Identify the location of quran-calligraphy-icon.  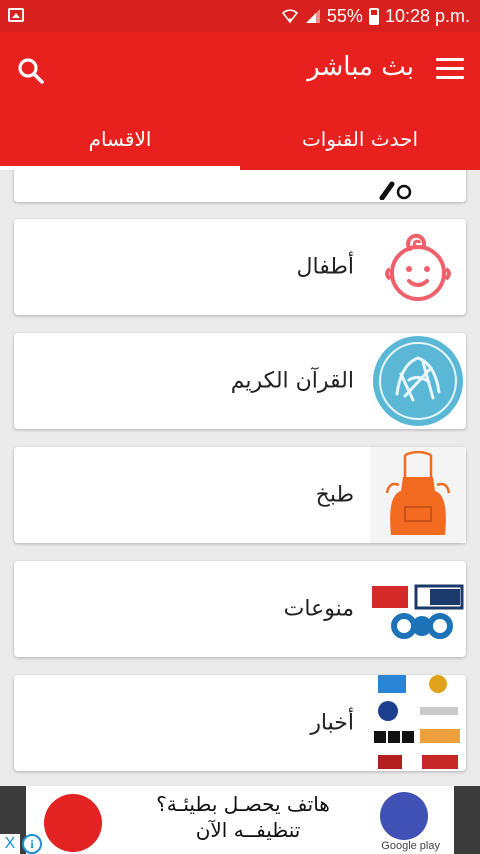
(418, 381).